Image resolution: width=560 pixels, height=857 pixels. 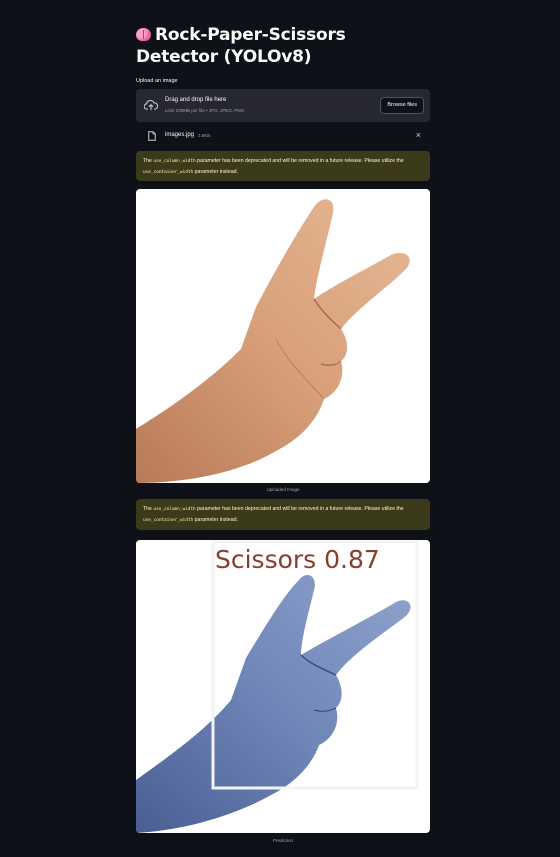 I want to click on dropzone-title: Drag and drop file here, so click(x=196, y=100).